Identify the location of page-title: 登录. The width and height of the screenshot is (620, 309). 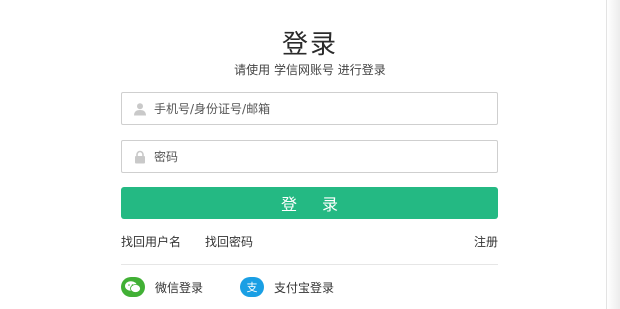
(309, 45).